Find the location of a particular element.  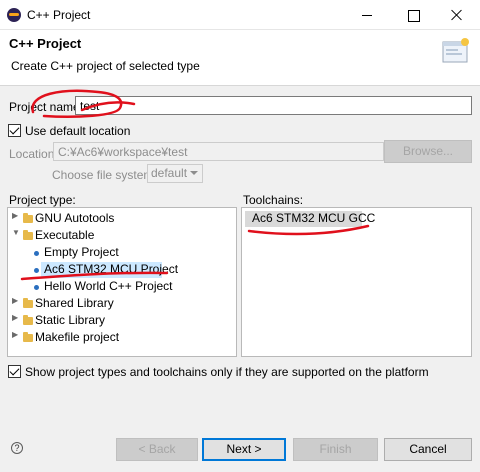

location-label: Location: is located at coordinates (33, 154).